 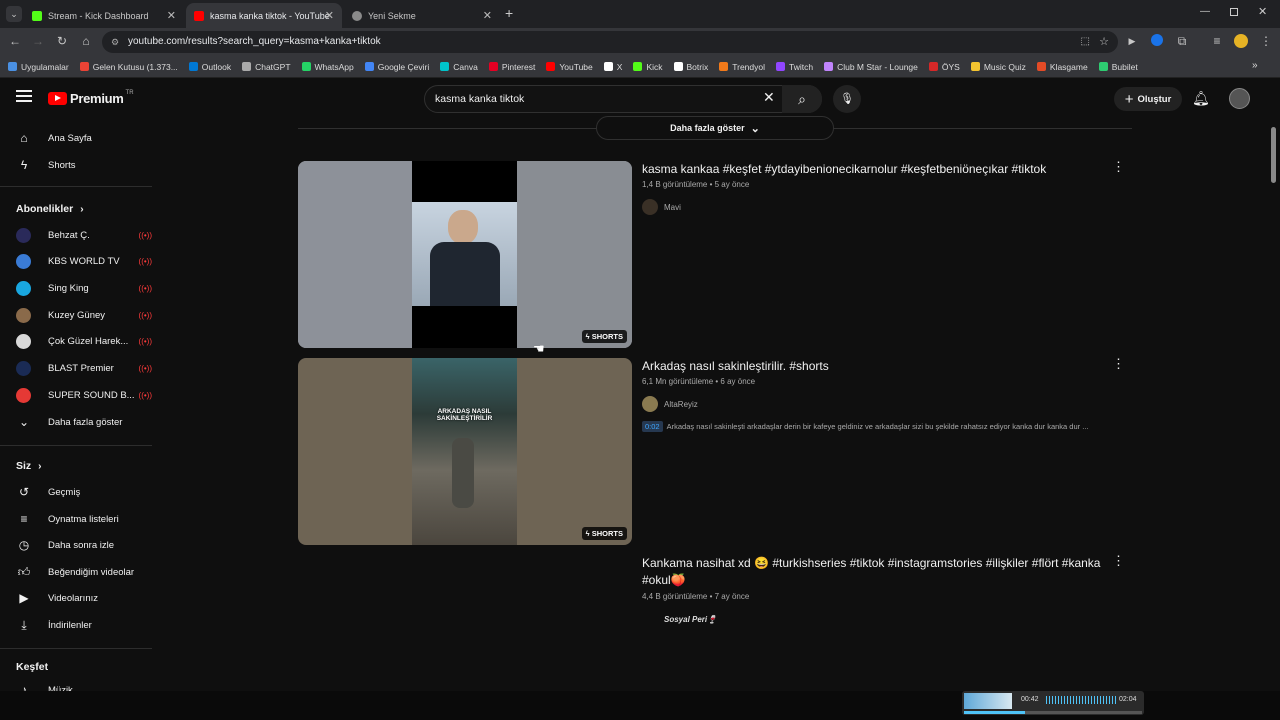 I want to click on voice-search-button: 🎙, so click(x=847, y=99).